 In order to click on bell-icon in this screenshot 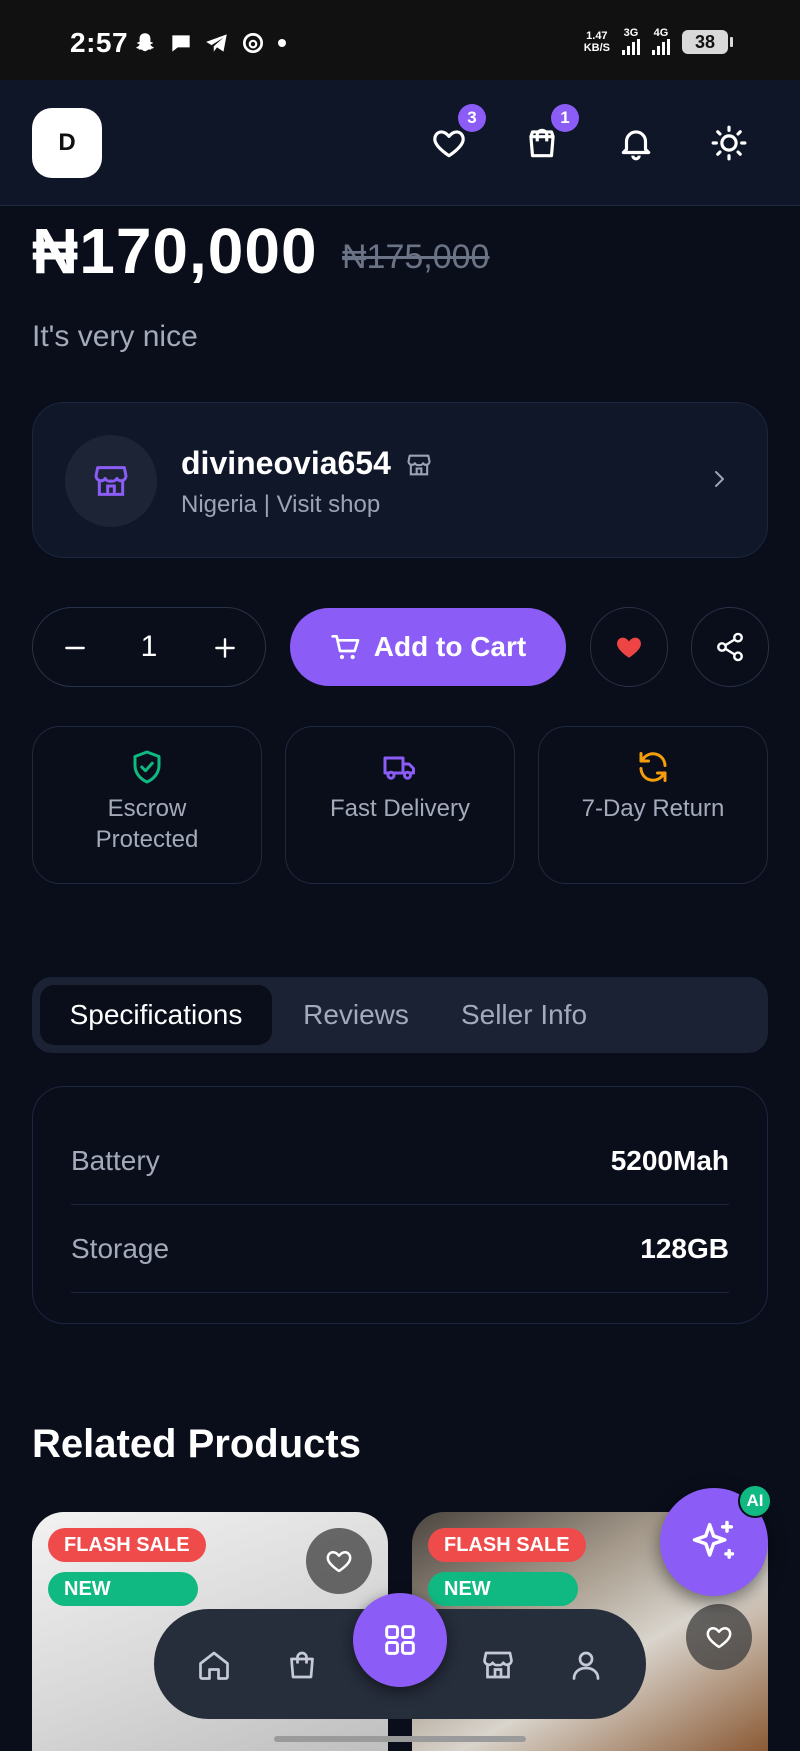, I will do `click(636, 145)`.